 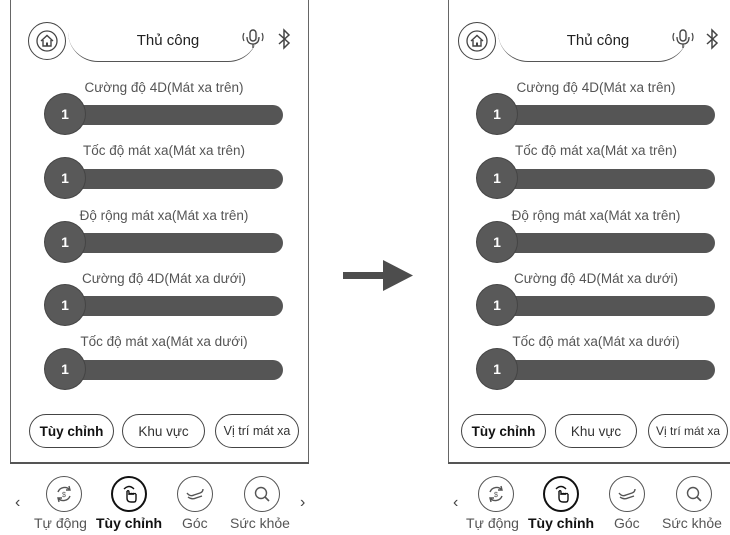 What do you see at coordinates (308, 231) in the screenshot?
I see `panel-border-right` at bounding box center [308, 231].